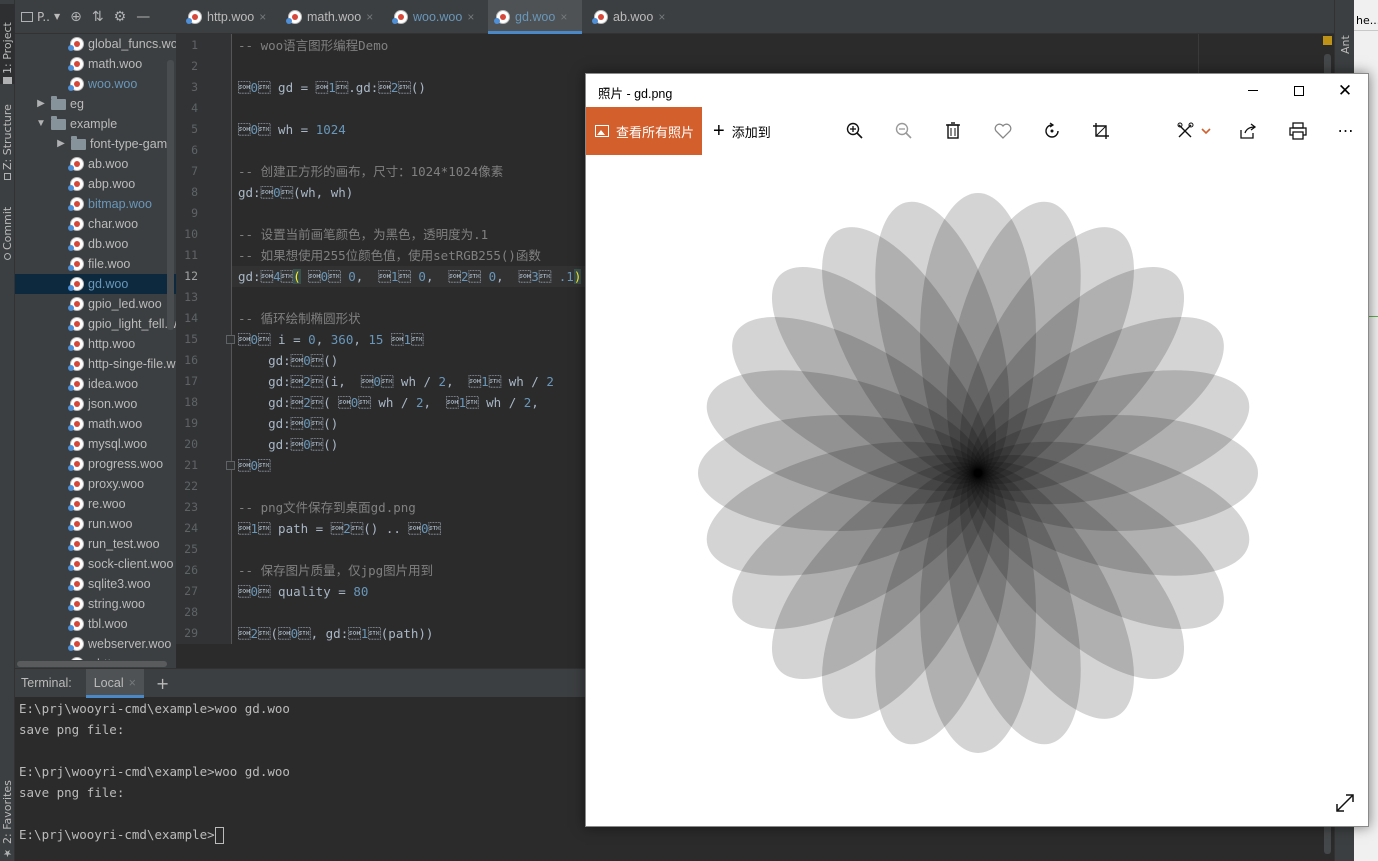 The image size is (1378, 861). What do you see at coordinates (436, 17) in the screenshot?
I see `editor-tab: woo.woo ×` at bounding box center [436, 17].